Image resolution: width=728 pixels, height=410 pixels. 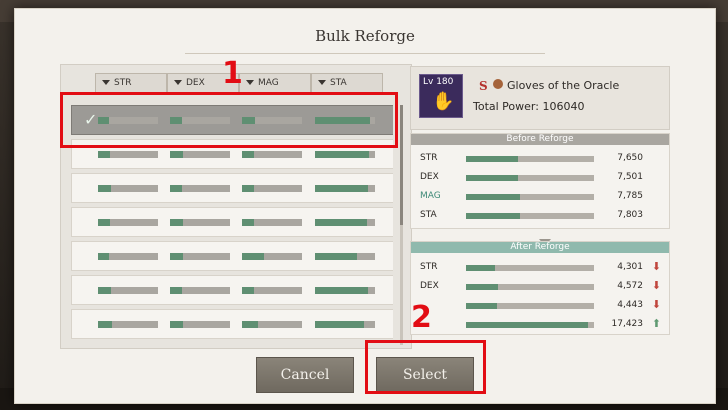 What do you see at coordinates (630, 286) in the screenshot?
I see `stat-value: 4,572` at bounding box center [630, 286].